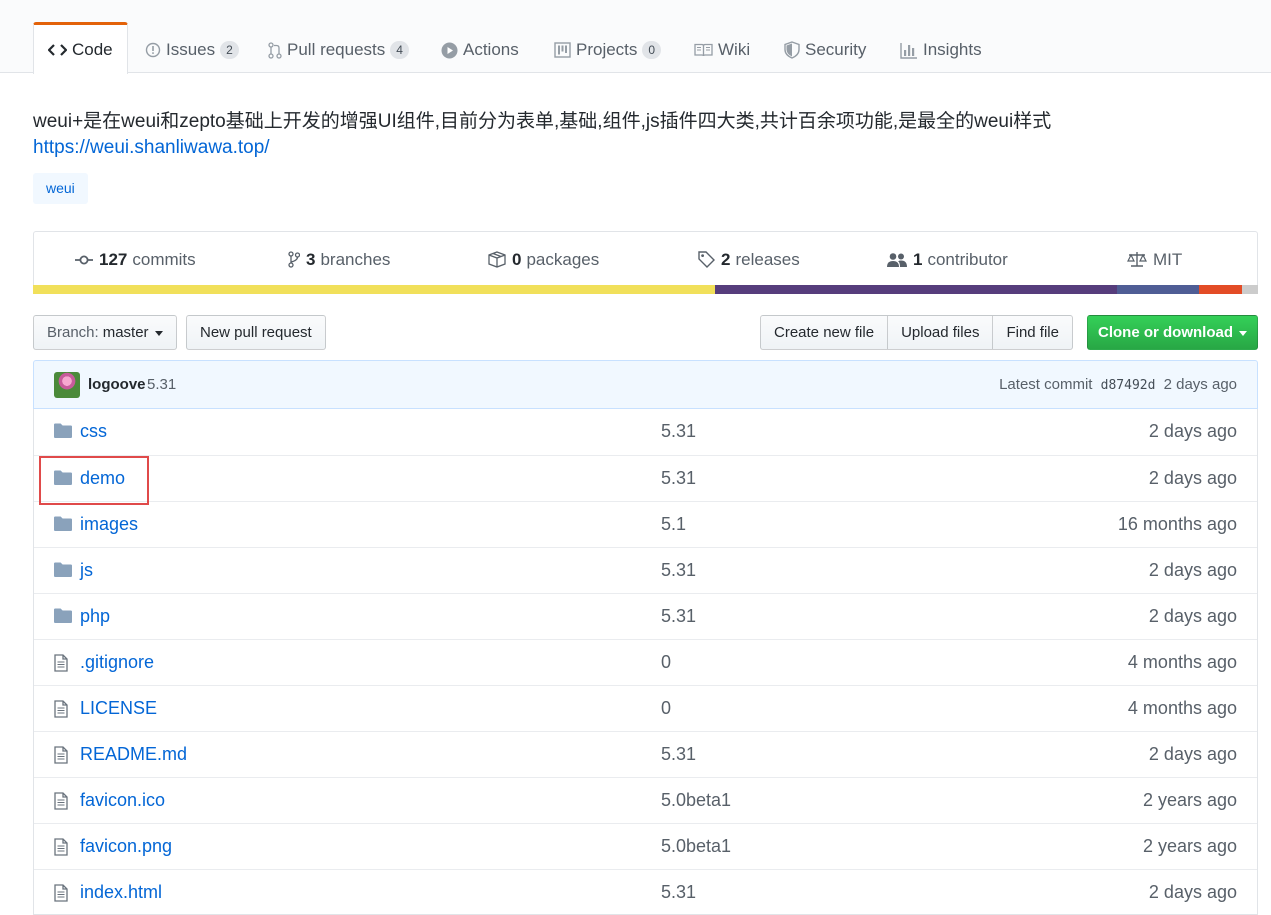 Image resolution: width=1271 pixels, height=915 pixels. I want to click on book-icon, so click(703, 50).